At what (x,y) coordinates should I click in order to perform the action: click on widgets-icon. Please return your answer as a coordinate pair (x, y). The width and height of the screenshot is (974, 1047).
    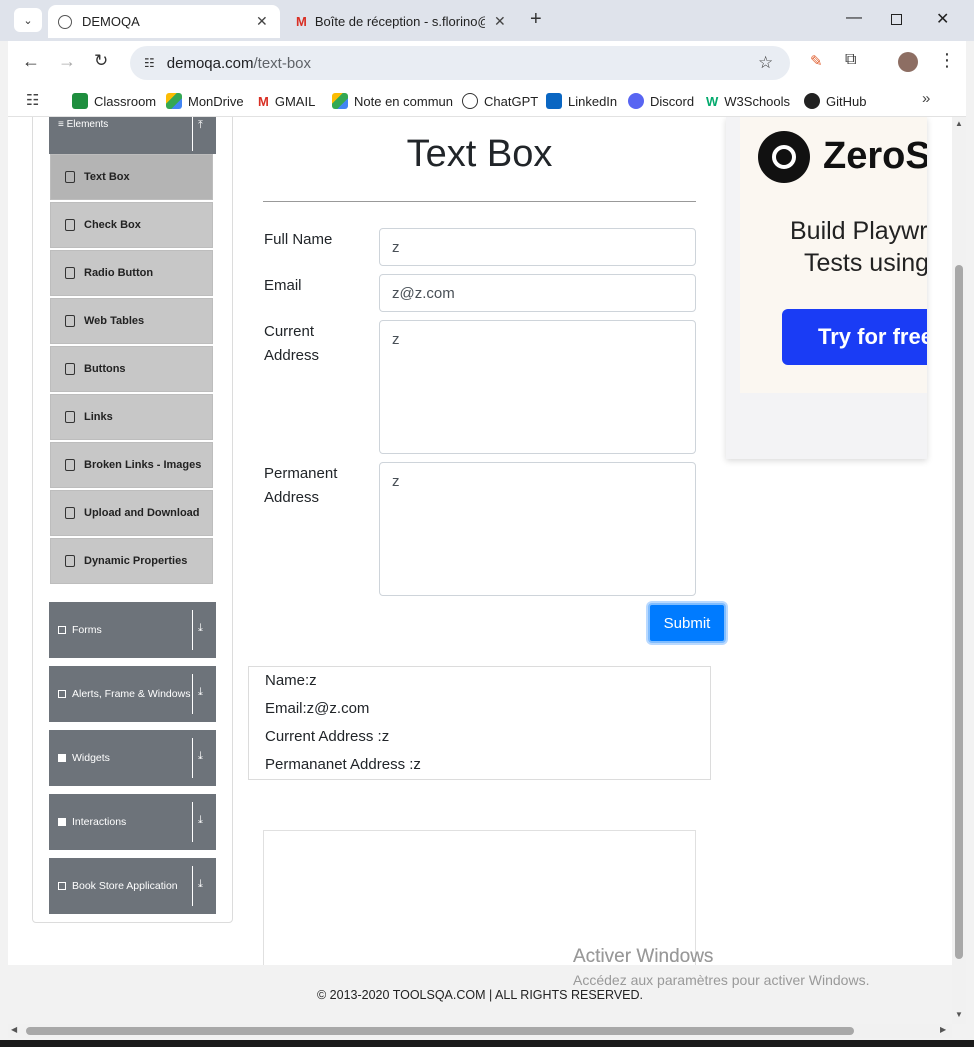
    Looking at the image, I should click on (62, 758).